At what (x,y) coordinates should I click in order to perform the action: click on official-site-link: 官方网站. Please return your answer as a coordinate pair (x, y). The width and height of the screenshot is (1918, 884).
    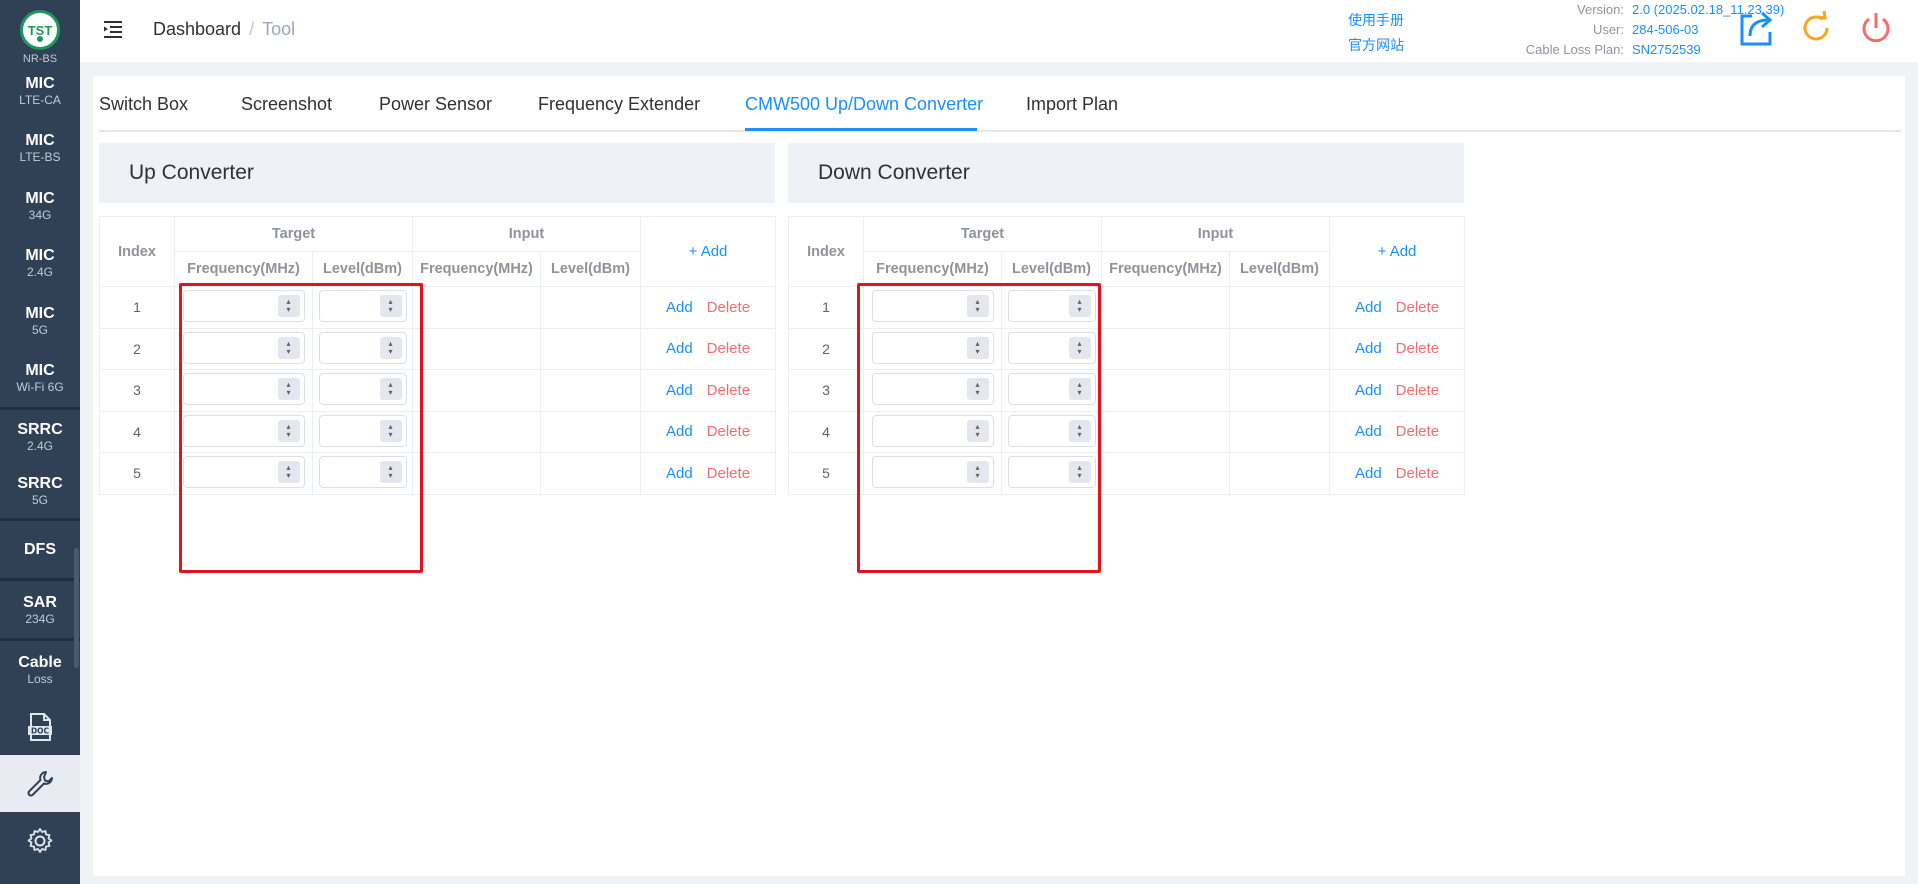
    Looking at the image, I should click on (1376, 45).